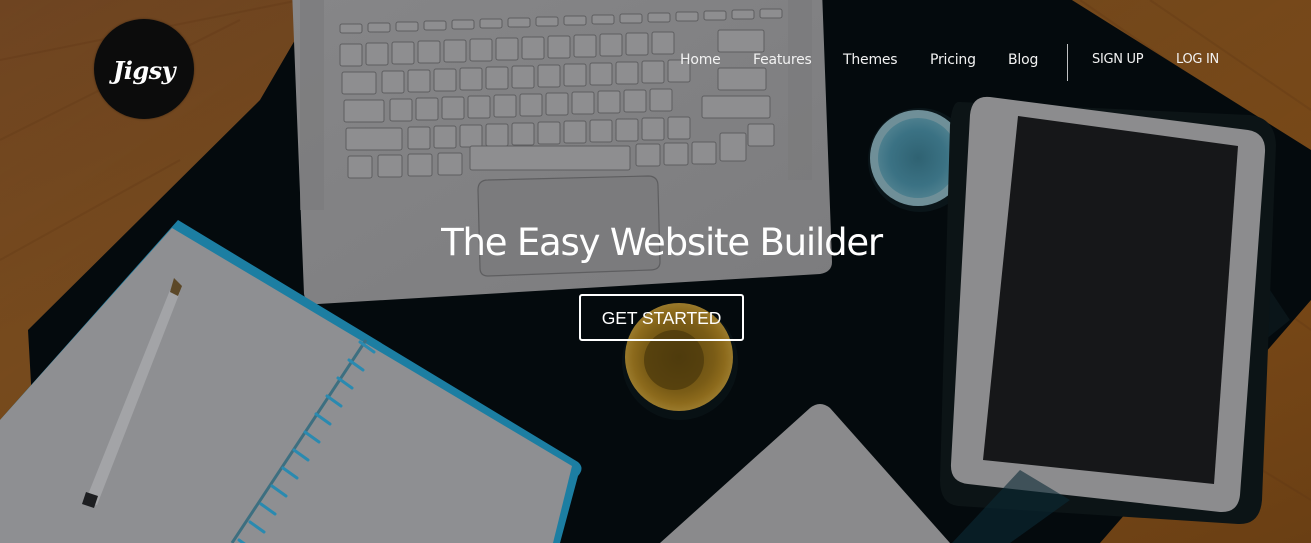 Image resolution: width=1311 pixels, height=543 pixels. Describe the element at coordinates (1118, 59) in the screenshot. I see `sign-up-link: SIGN UP` at that location.